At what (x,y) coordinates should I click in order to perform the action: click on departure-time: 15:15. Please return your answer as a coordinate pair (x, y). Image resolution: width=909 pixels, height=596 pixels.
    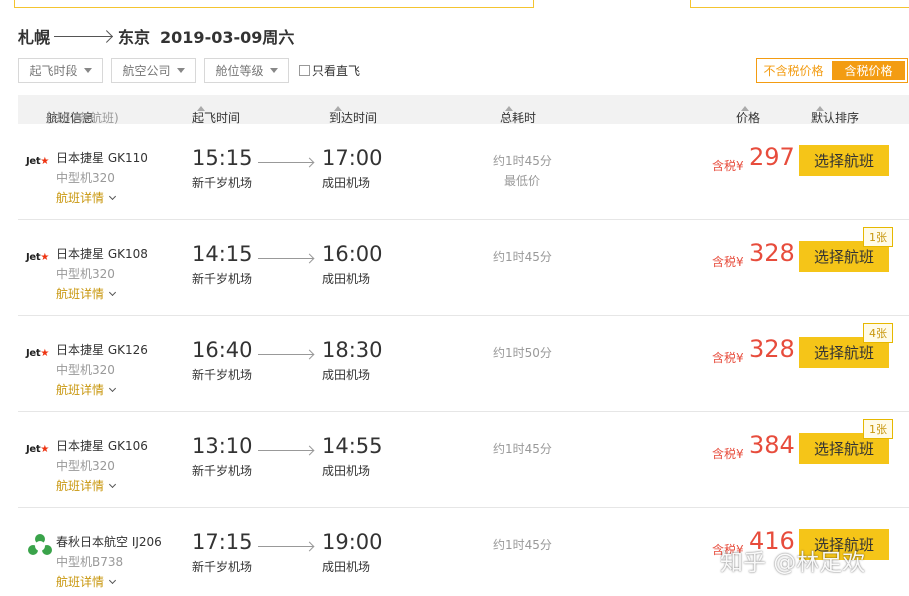
    Looking at the image, I should click on (222, 158).